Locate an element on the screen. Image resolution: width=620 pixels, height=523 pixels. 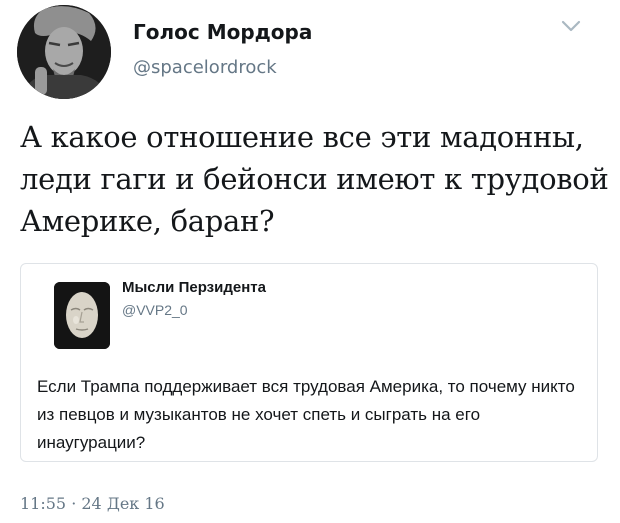
author-handle: @spacelordrock is located at coordinates (205, 67).